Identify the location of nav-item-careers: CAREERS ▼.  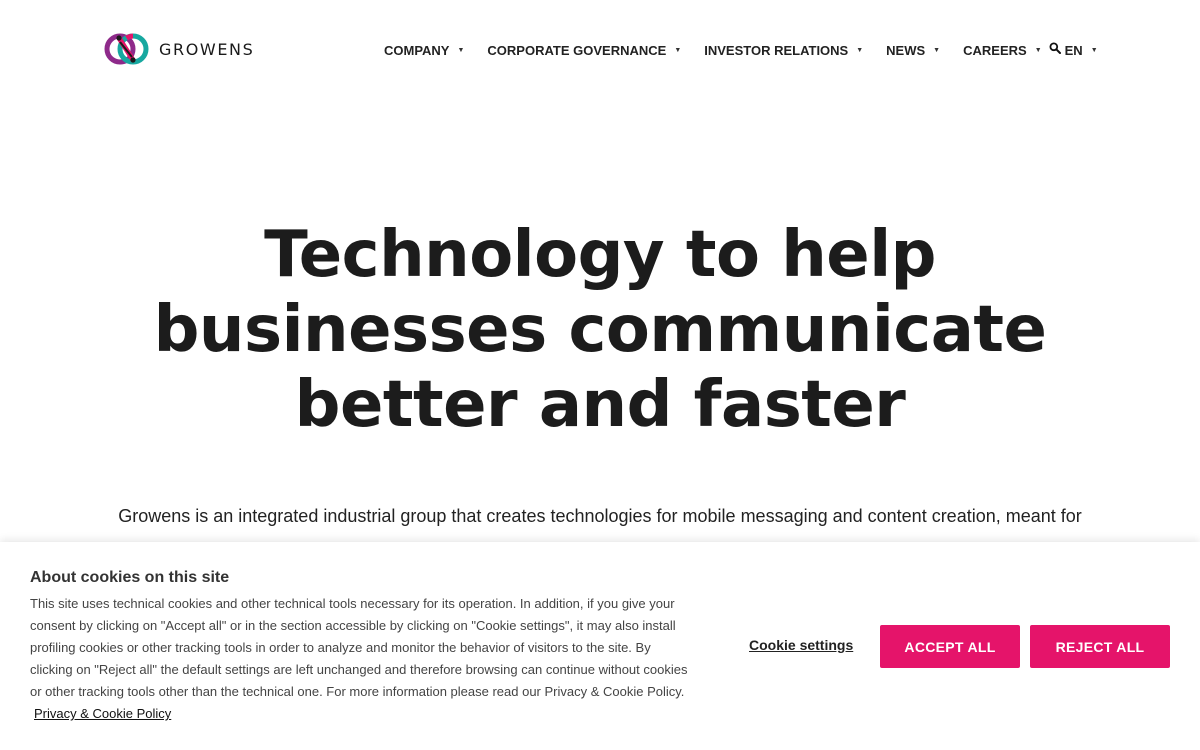
(1002, 50).